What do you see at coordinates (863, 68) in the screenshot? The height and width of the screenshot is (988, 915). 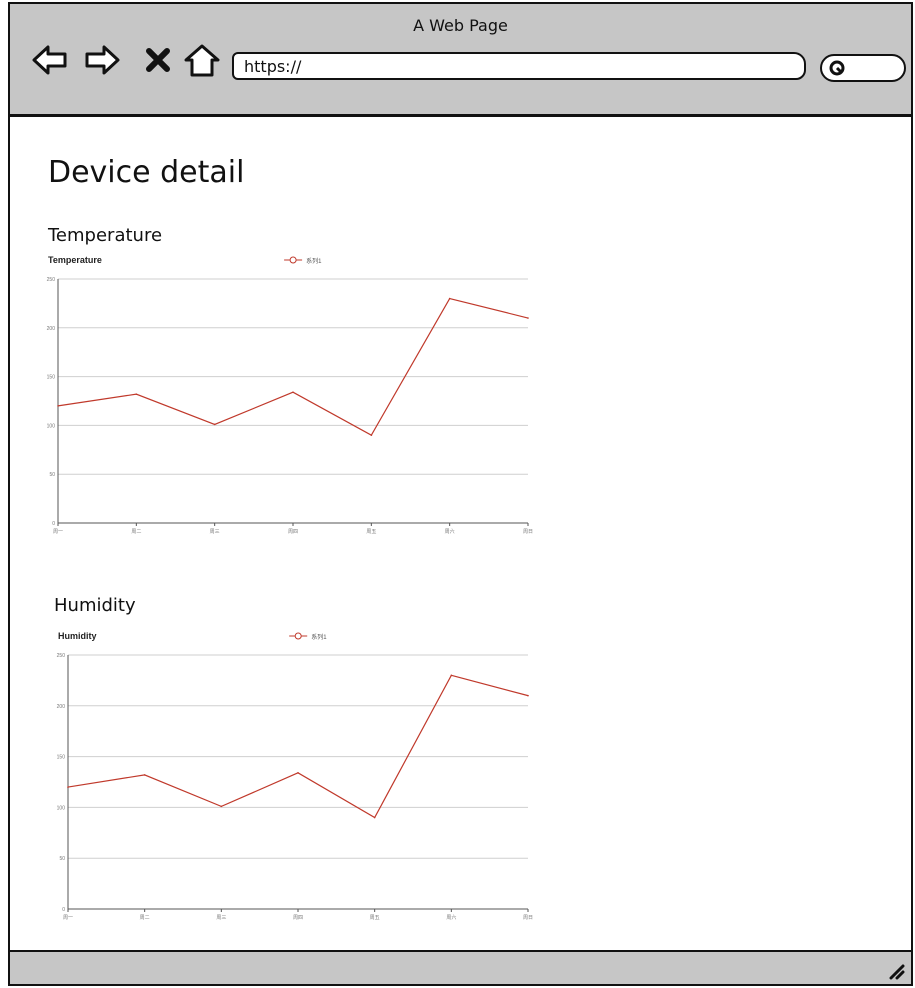 I see `search-button` at bounding box center [863, 68].